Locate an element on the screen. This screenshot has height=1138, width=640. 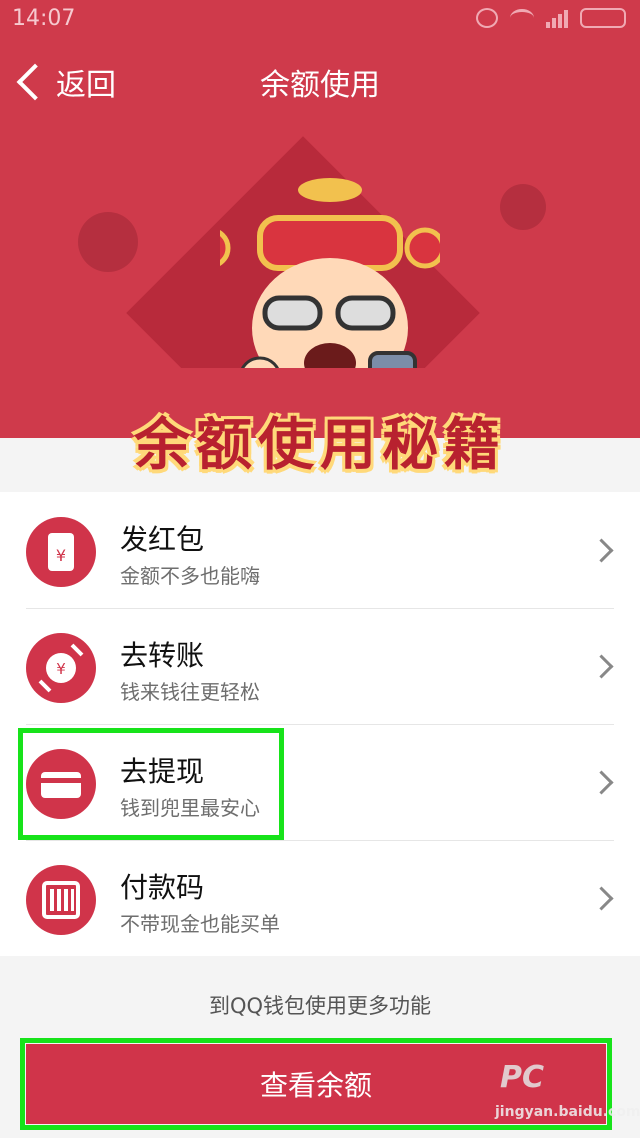
banner-title: 余额使用秘籍 is located at coordinates (320, 445).